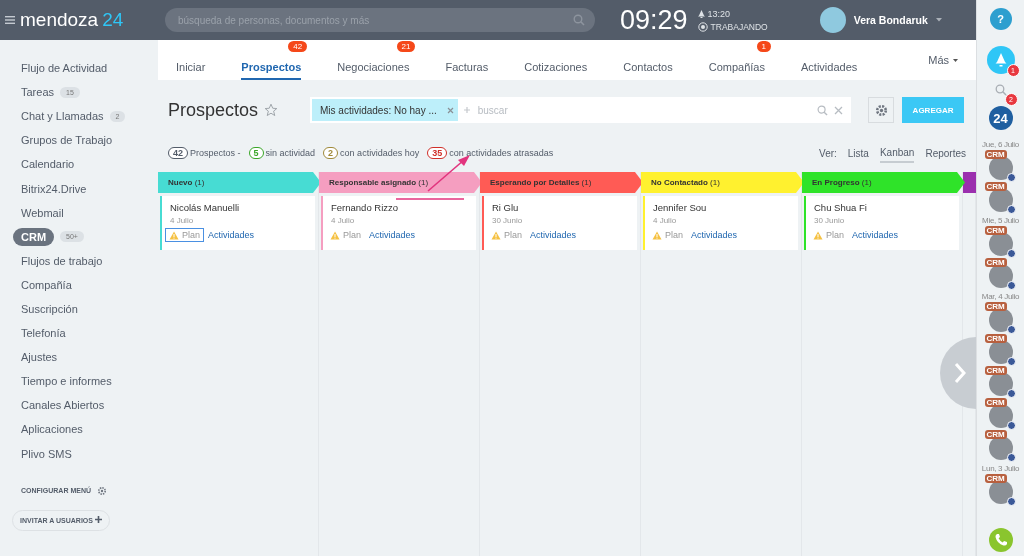  Describe the element at coordinates (237, 223) in the screenshot. I see `lead-card: Nicolás Manuelli 4 Julio Plan Actividades` at that location.